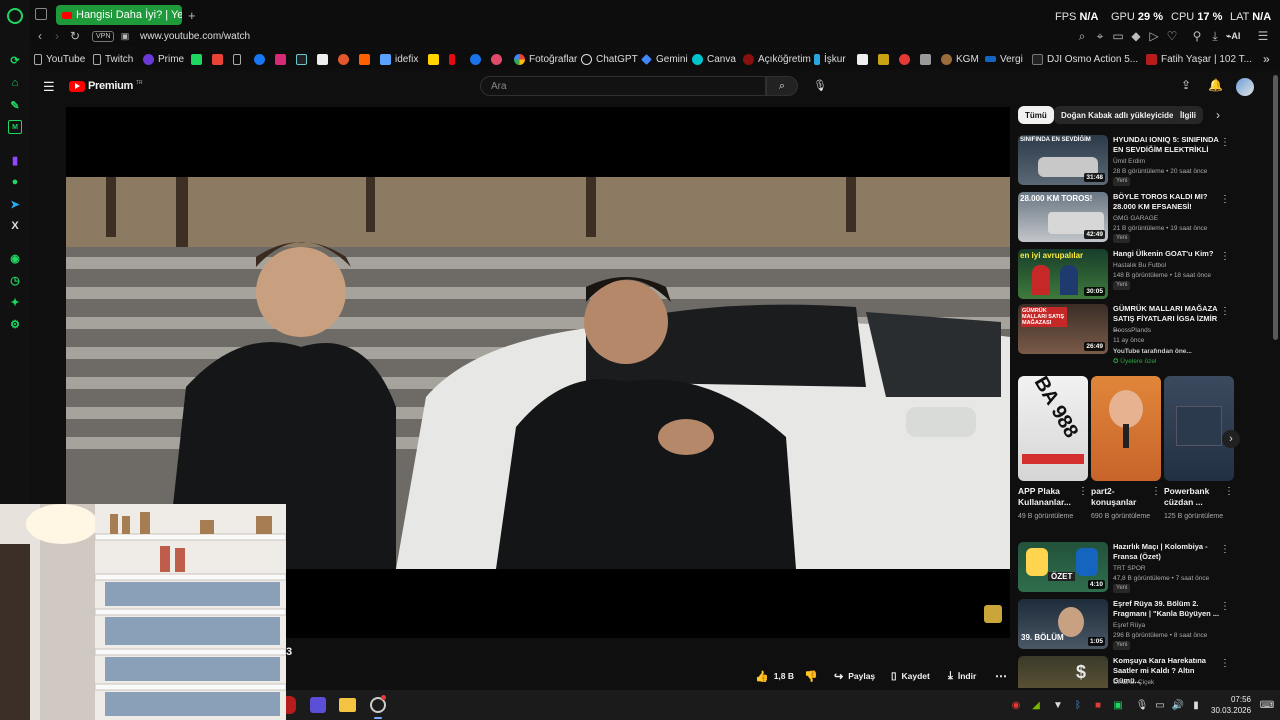 Image resolution: width=1280 pixels, height=720 pixels. What do you see at coordinates (1133, 682) in the screenshot?
I see `channel-name: Cihat E. Çiçek` at bounding box center [1133, 682].